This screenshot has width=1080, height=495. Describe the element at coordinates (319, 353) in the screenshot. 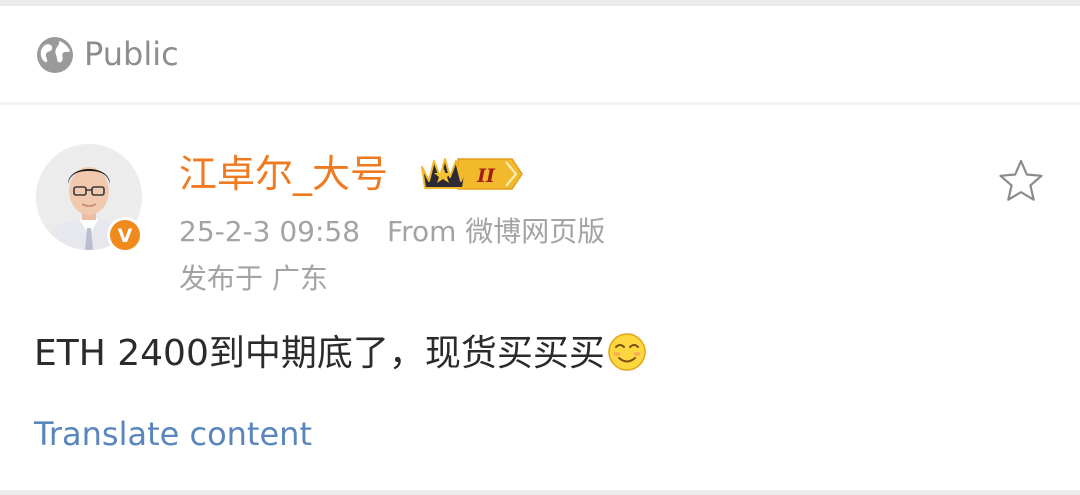

I see `post-text: ETH 2400到中期底了，现货买买买` at that location.